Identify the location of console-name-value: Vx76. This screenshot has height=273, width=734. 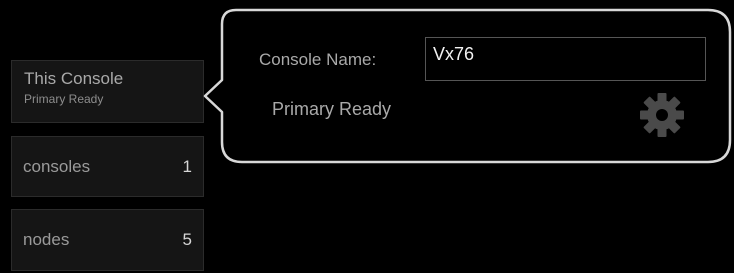
(454, 54).